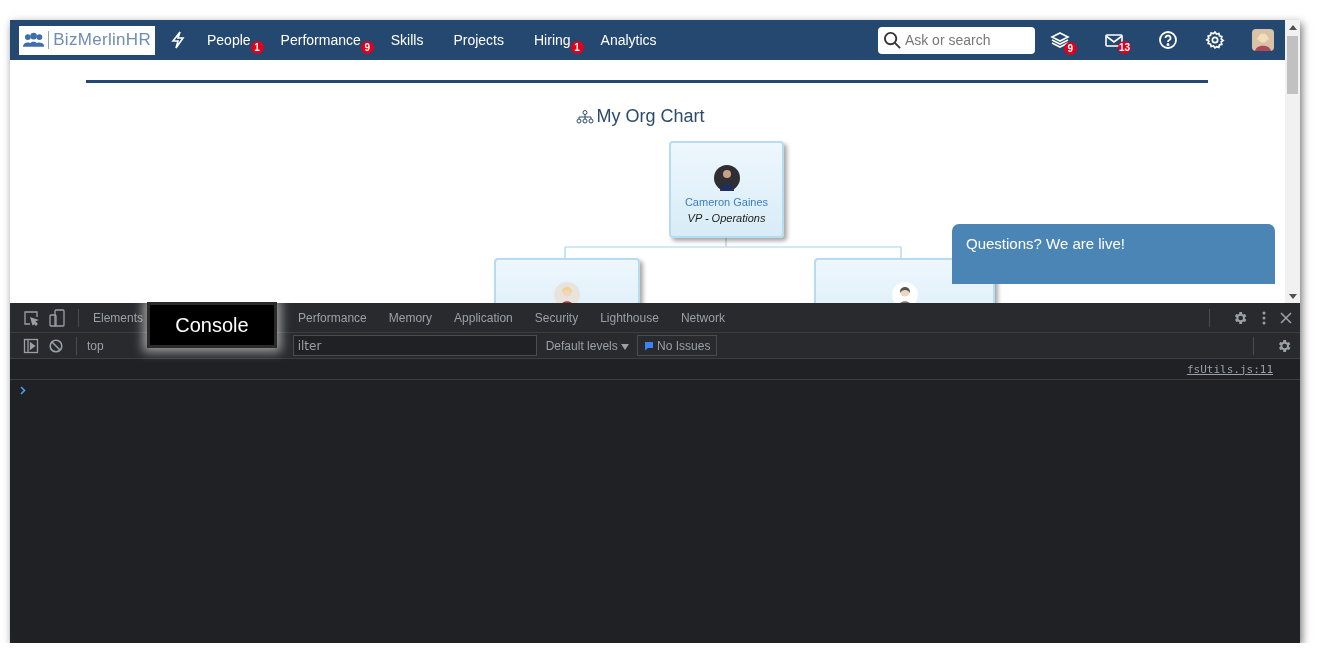 This screenshot has height=660, width=1324. I want to click on sidebar-icon, so click(31, 345).